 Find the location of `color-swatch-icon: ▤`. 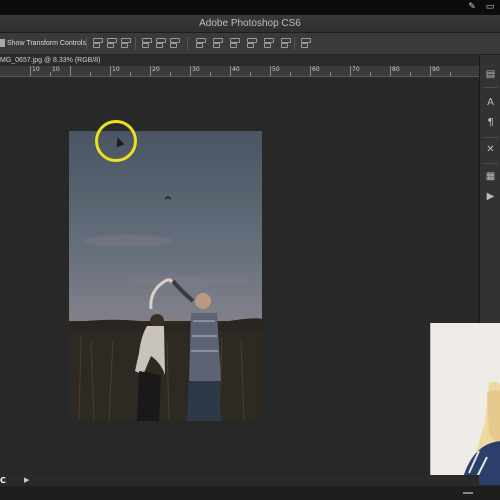

color-swatch-icon: ▤ is located at coordinates (490, 75).